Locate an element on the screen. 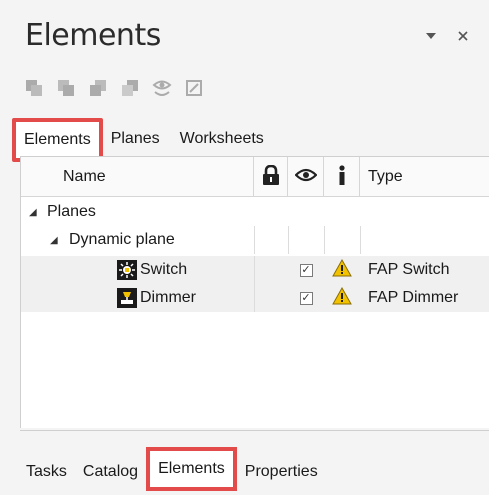 This screenshot has height=495, width=489. dropdown-arrow-icon is located at coordinates (431, 36).